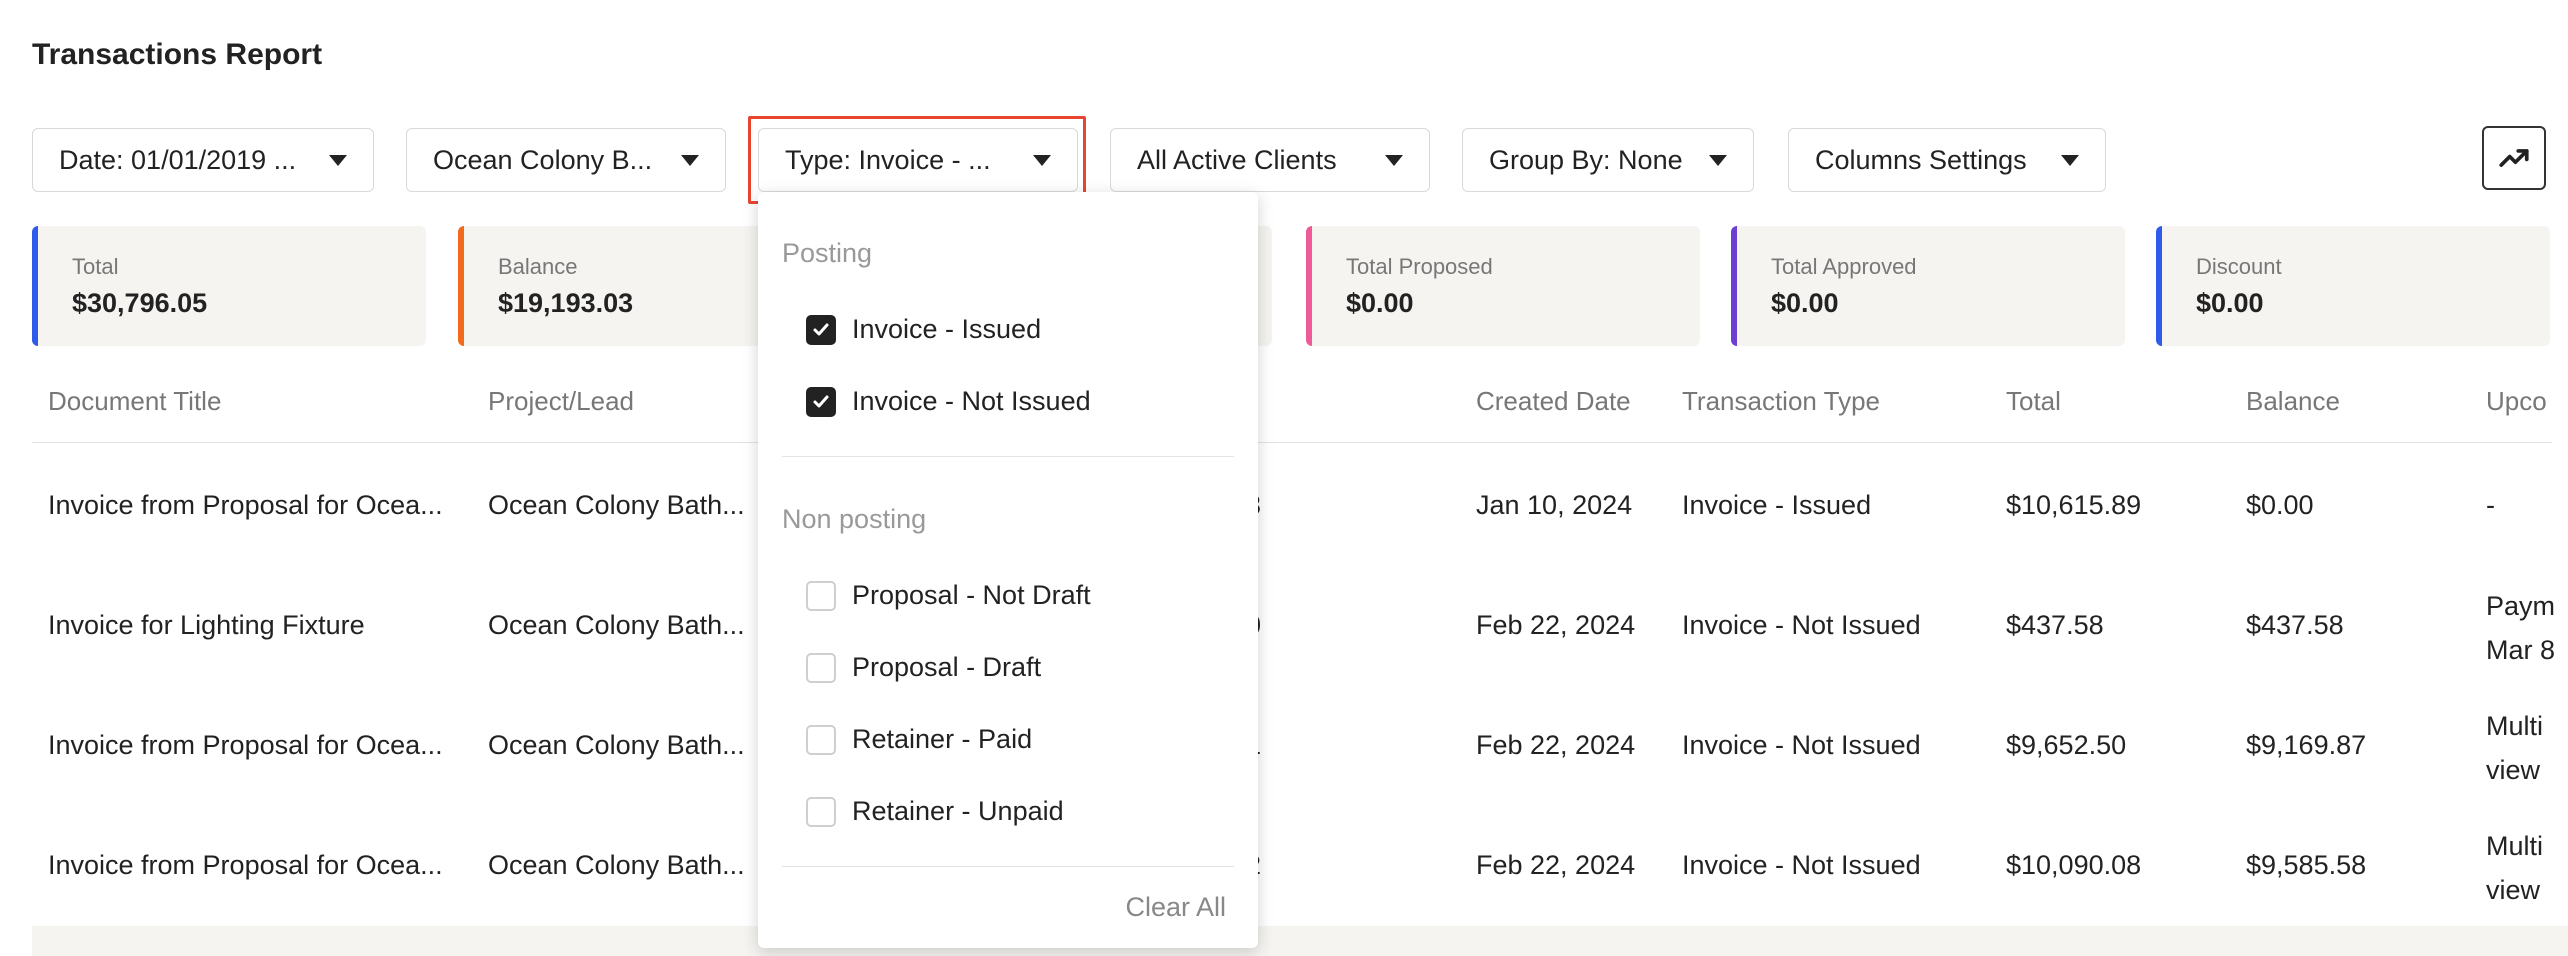 The image size is (2568, 956). What do you see at coordinates (1554, 505) in the screenshot?
I see `cell-created-date: Jan 10, 2024` at bounding box center [1554, 505].